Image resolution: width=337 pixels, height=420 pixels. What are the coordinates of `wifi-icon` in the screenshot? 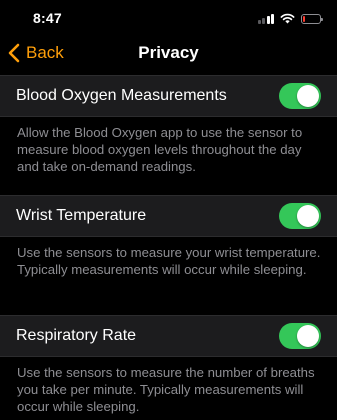 It's located at (287, 18).